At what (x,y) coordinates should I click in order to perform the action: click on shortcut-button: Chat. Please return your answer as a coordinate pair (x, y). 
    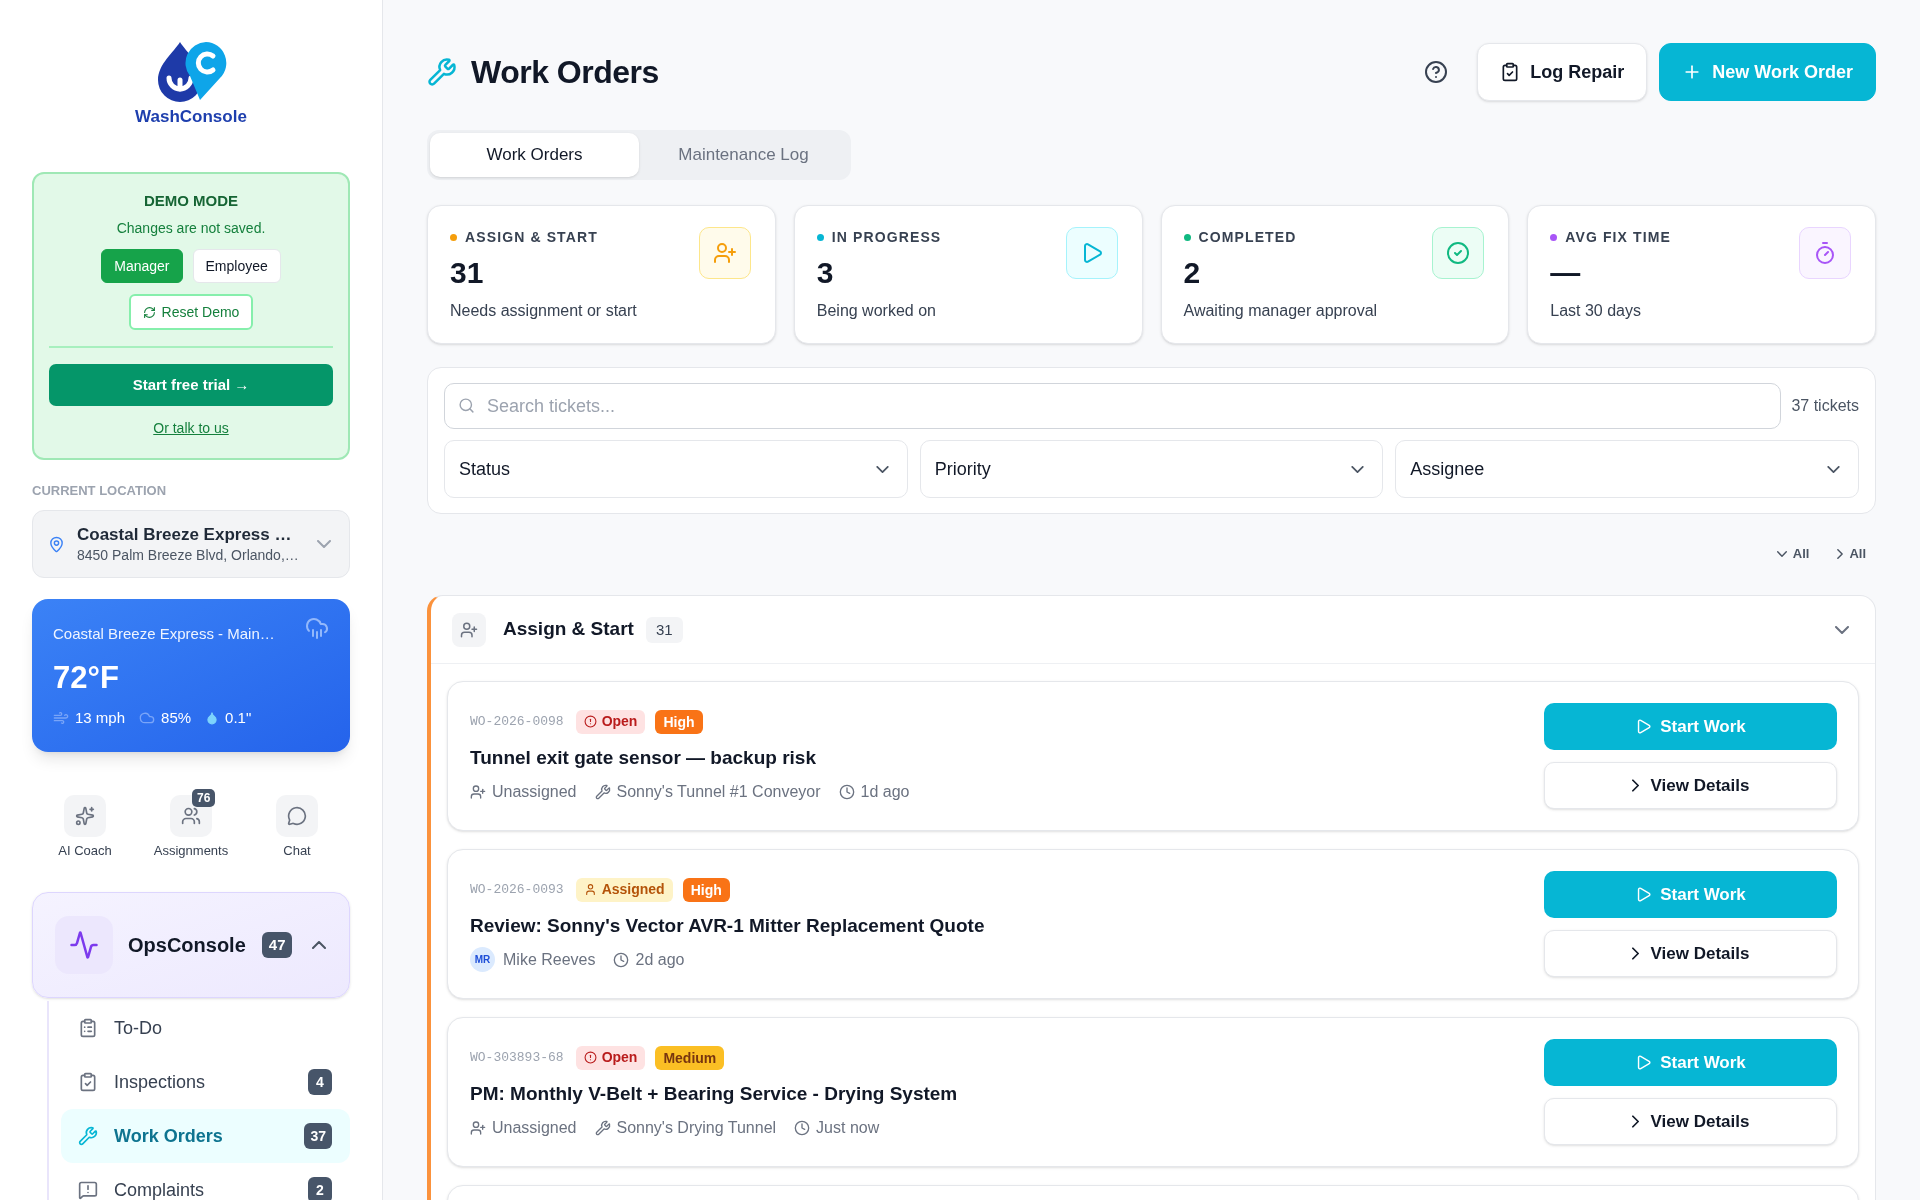
    Looking at the image, I should click on (297, 827).